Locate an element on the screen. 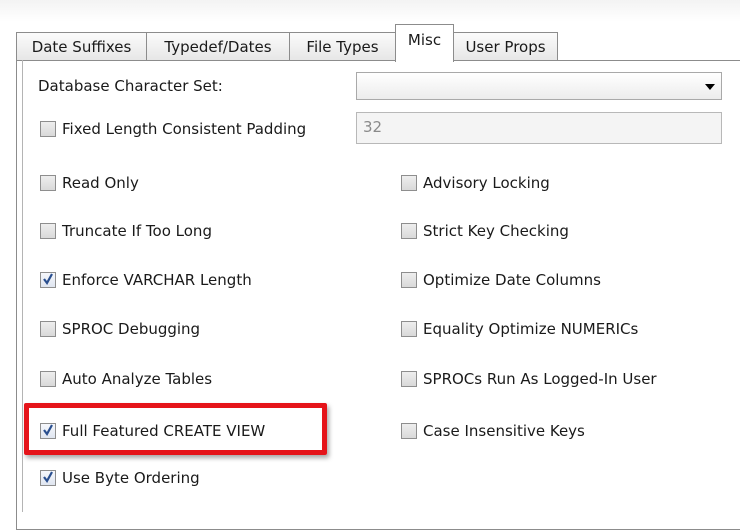 This screenshot has width=740, height=530. panel-inner-border is located at coordinates (22, 286).